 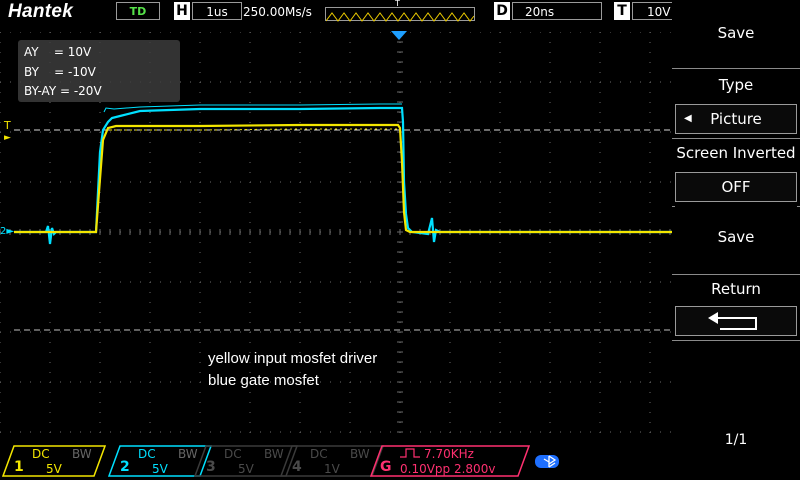 I want to click on delay-label: D, so click(x=502, y=11).